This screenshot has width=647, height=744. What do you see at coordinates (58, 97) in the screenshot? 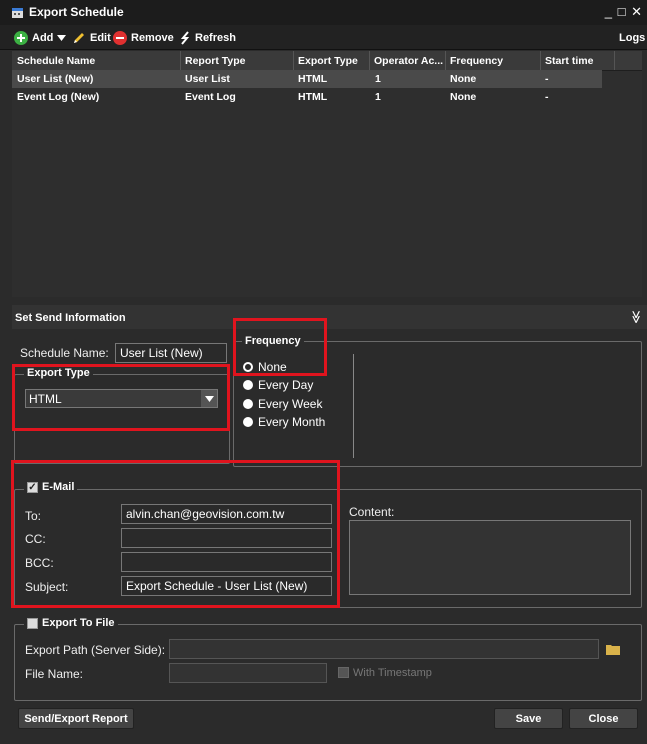
I see `table-cell: Event Log (New)` at bounding box center [58, 97].